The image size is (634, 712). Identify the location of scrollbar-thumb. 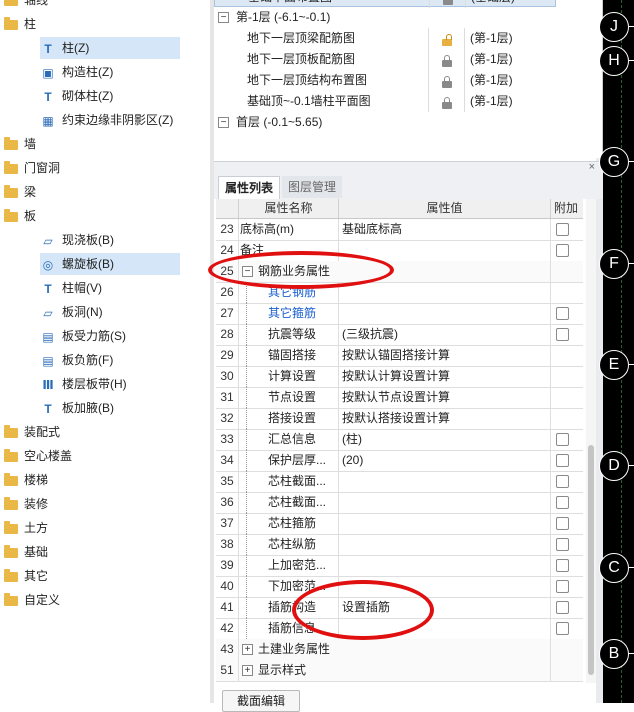
(591, 560).